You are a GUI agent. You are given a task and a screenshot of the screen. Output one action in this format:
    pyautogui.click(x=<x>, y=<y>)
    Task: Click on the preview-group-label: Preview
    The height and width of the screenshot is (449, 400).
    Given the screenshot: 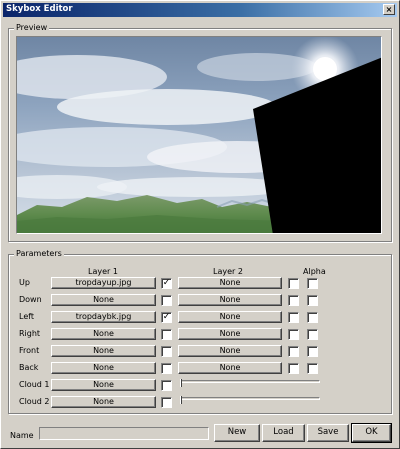 What is the action you would take?
    pyautogui.click(x=32, y=27)
    